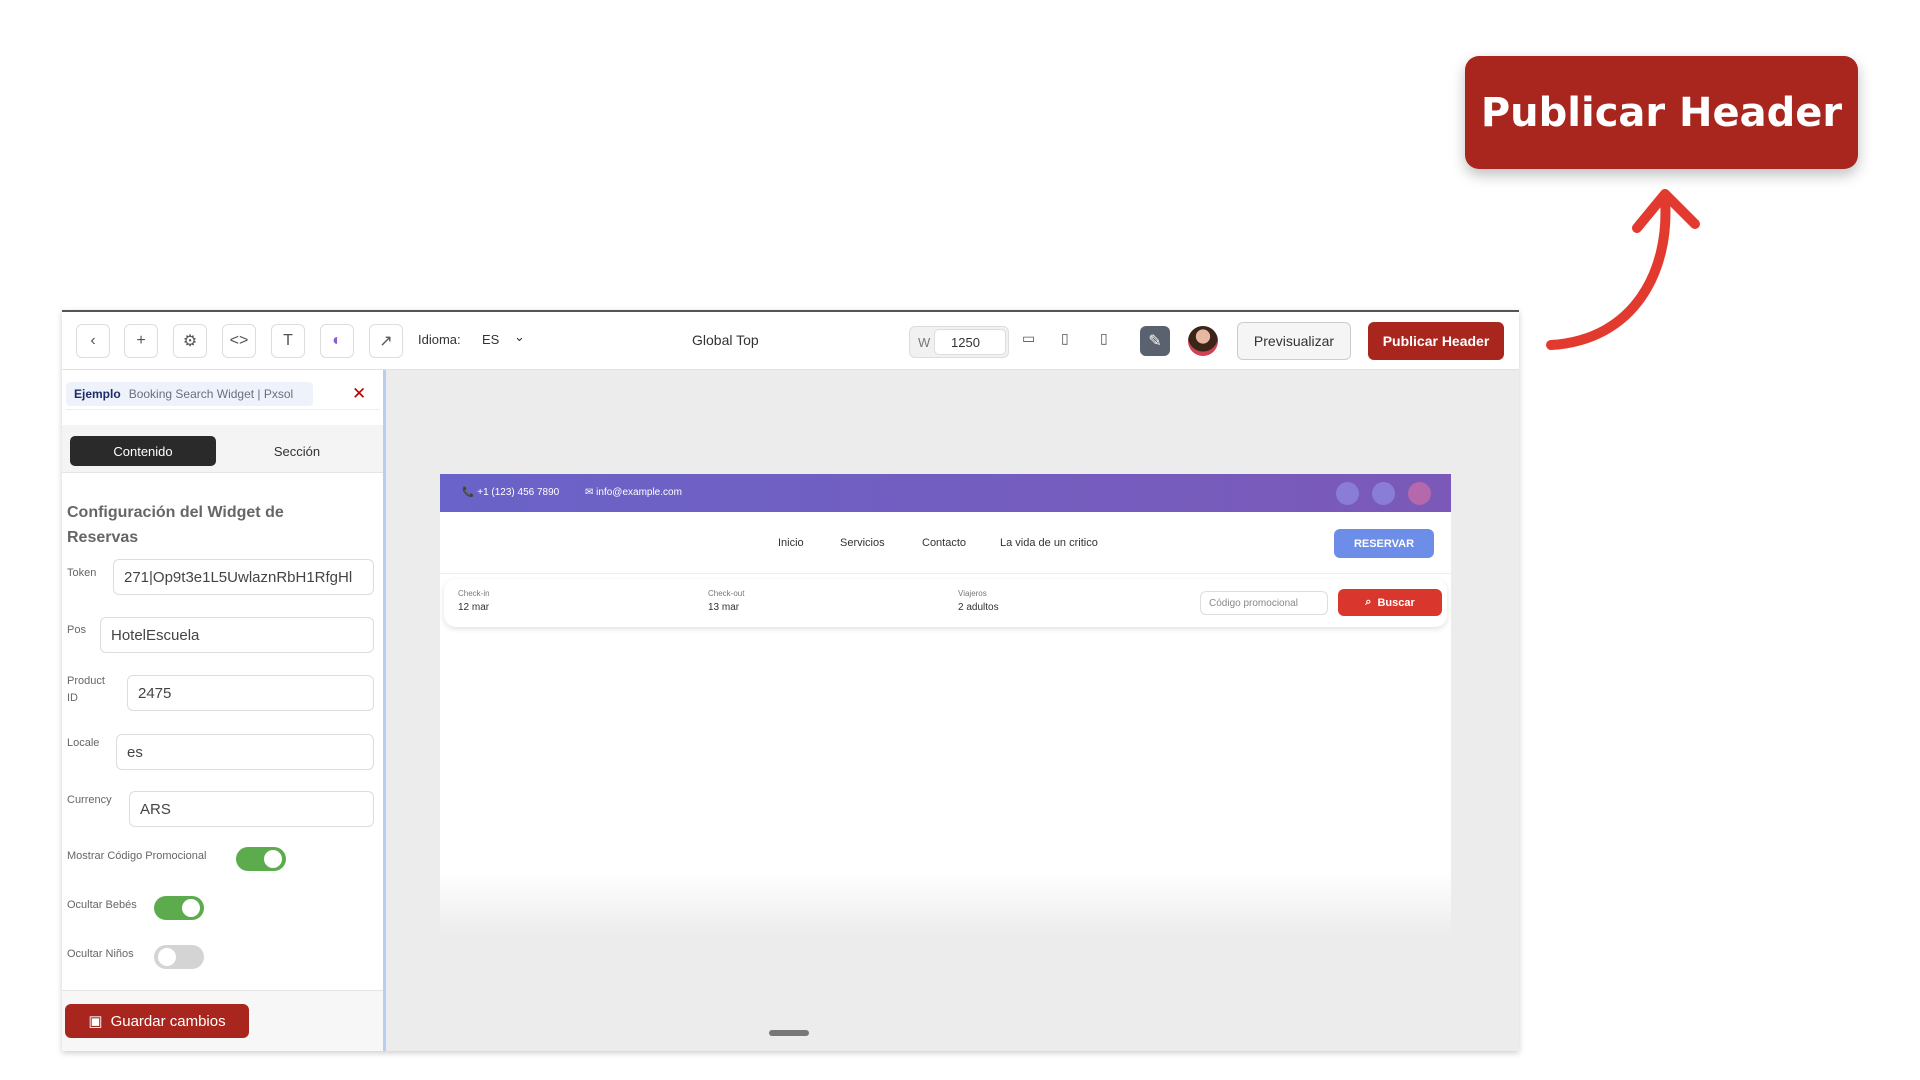 This screenshot has width=1920, height=1080. What do you see at coordinates (102, 905) in the screenshot?
I see `bebes-toggle-label: Ocultar Bebés` at bounding box center [102, 905].